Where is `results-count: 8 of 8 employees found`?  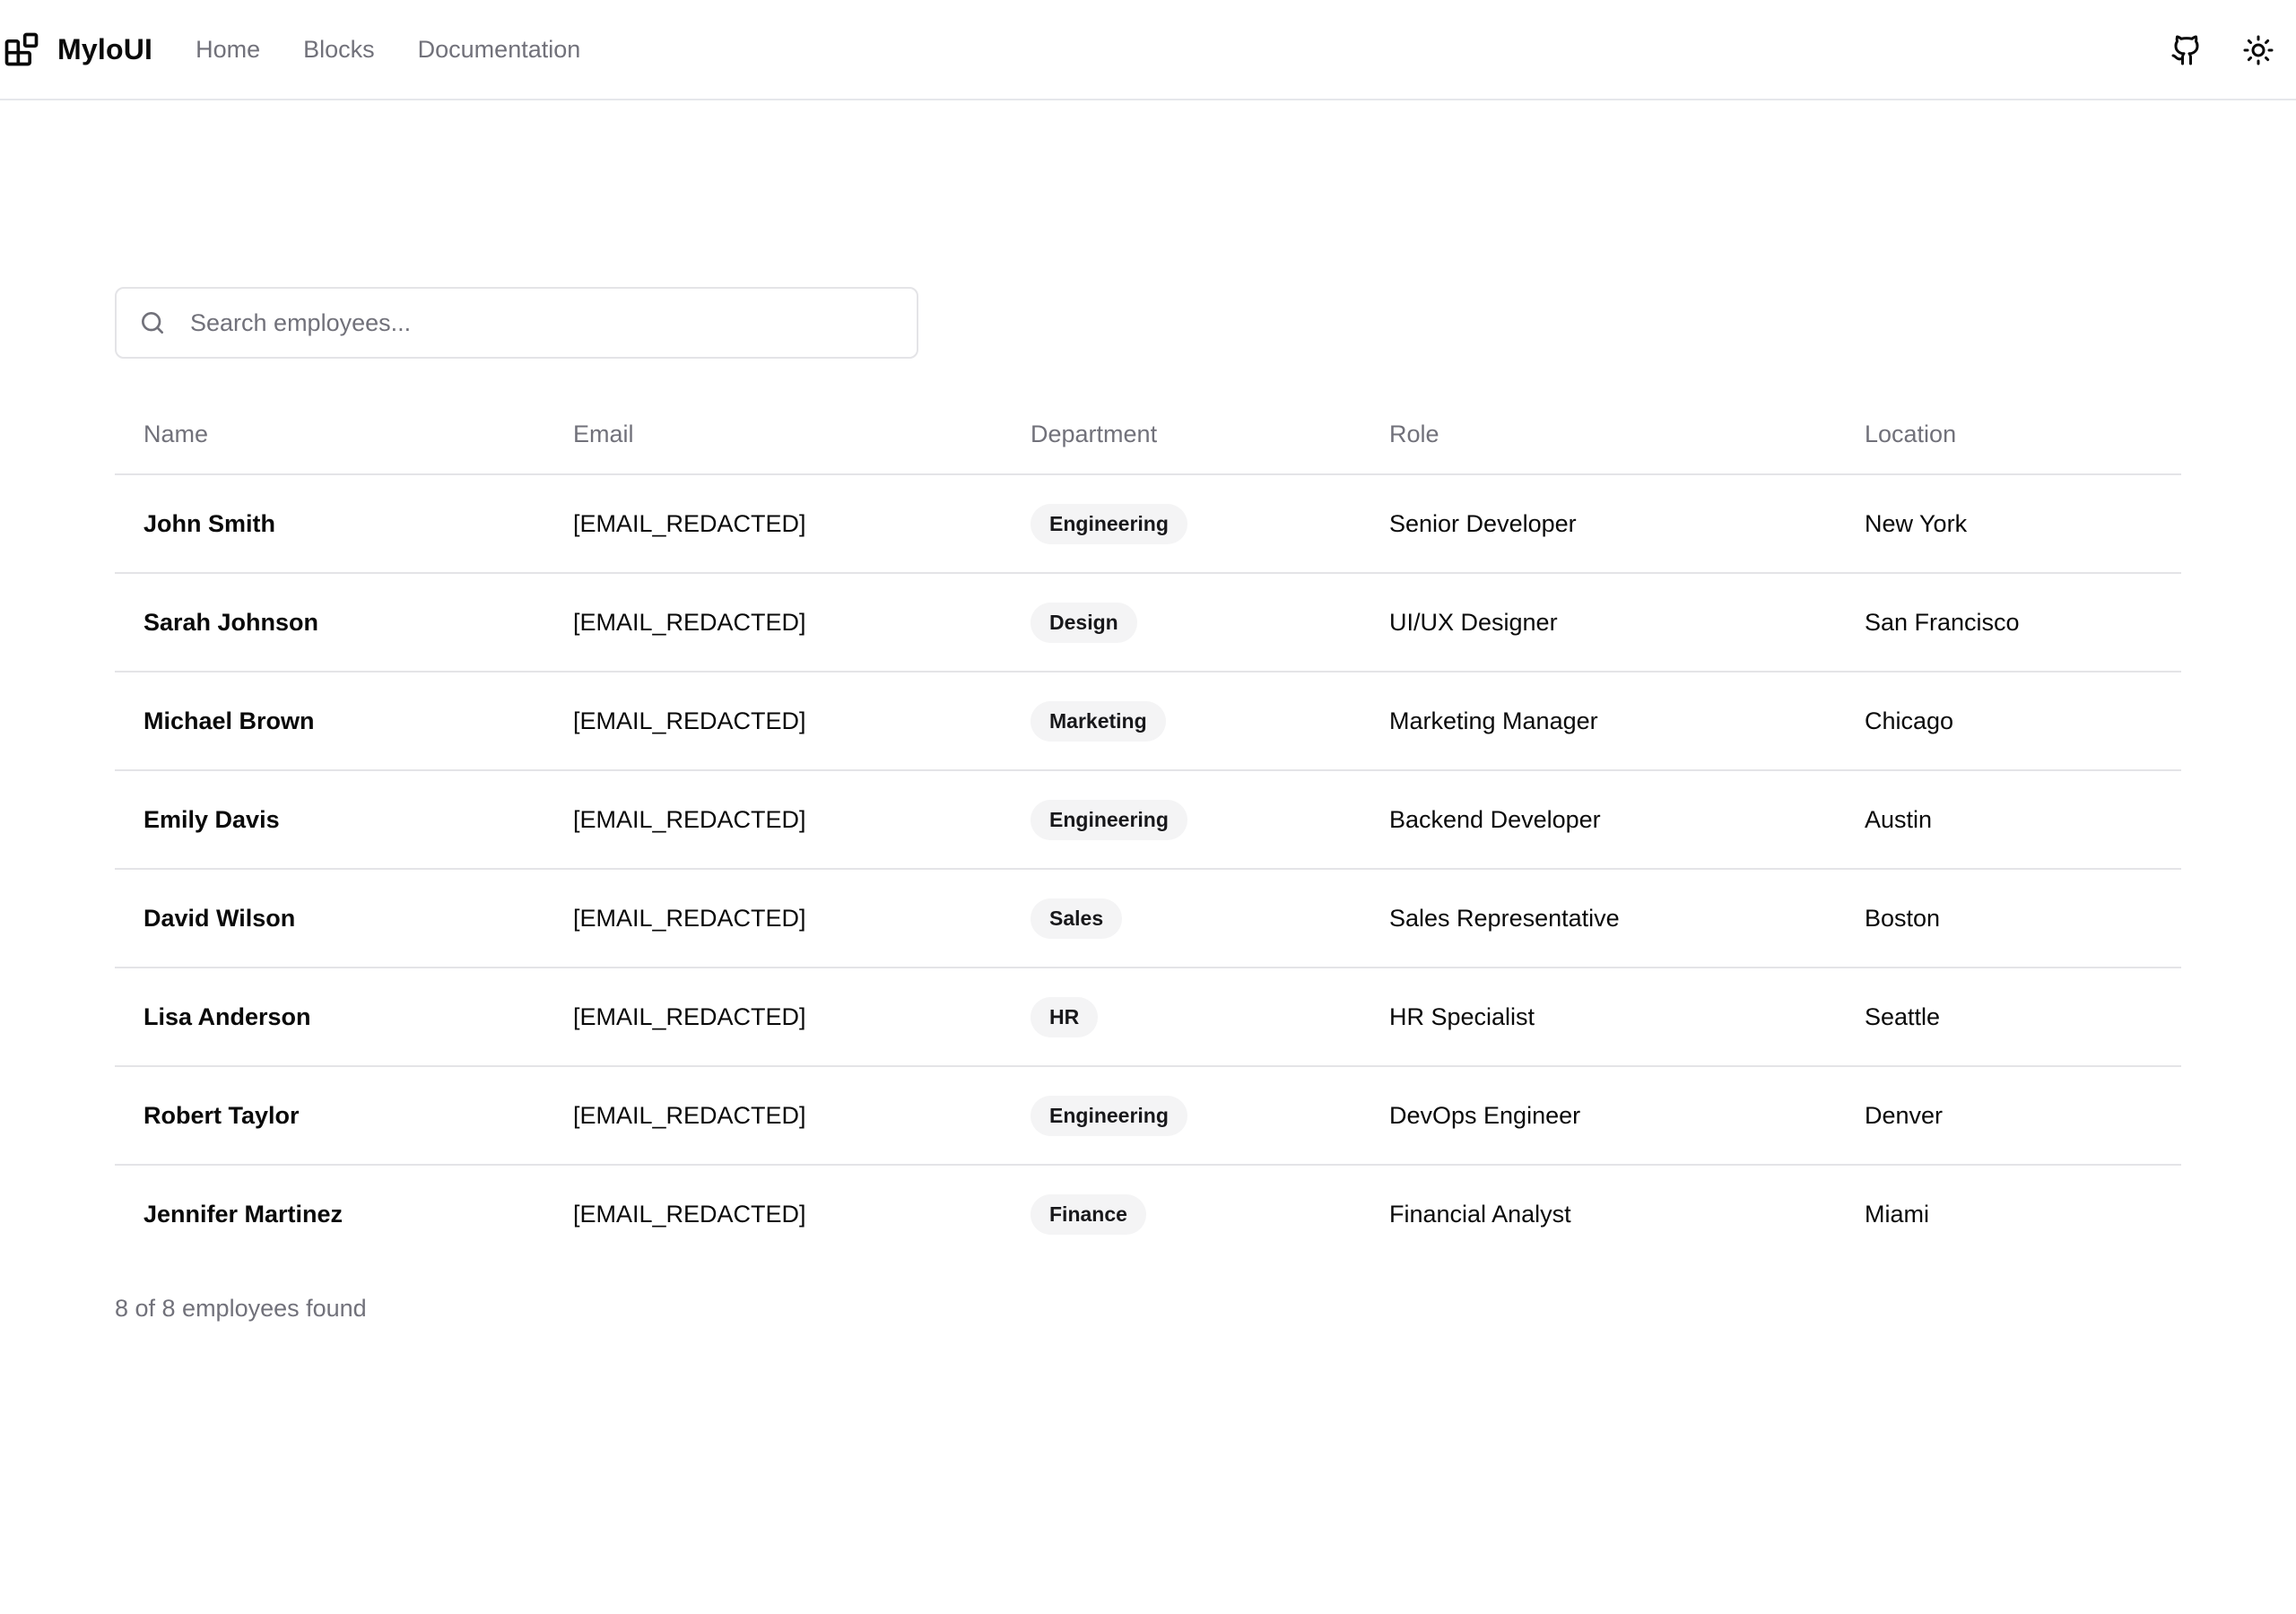
results-count: 8 of 8 employees found is located at coordinates (241, 1308).